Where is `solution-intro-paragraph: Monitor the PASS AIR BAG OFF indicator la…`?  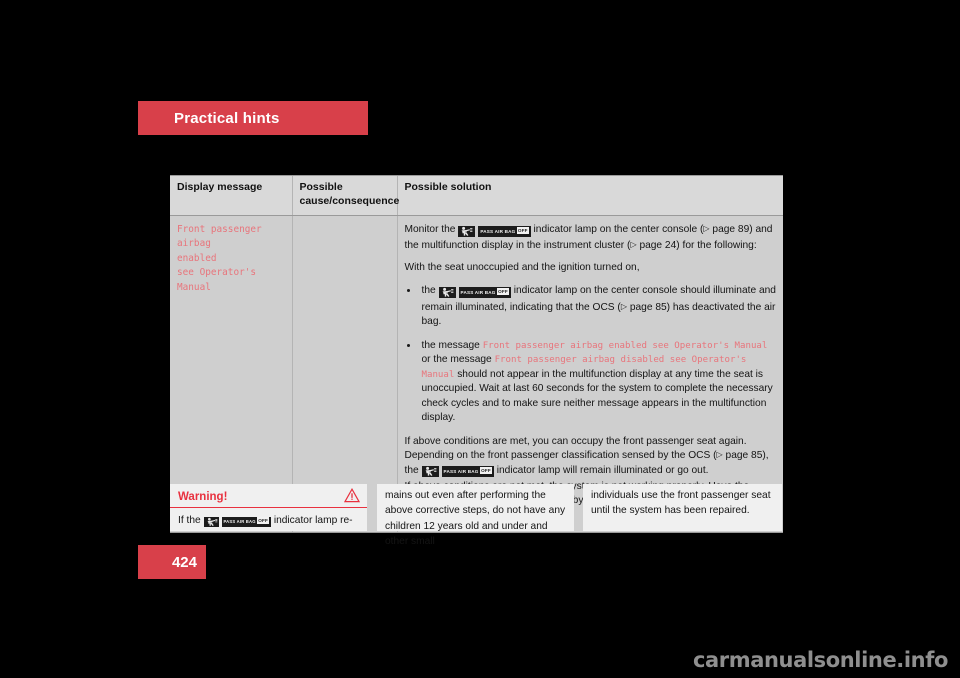
solution-intro-paragraph: Monitor the PASS AIR BAG OFF indicator la… is located at coordinates (591, 238).